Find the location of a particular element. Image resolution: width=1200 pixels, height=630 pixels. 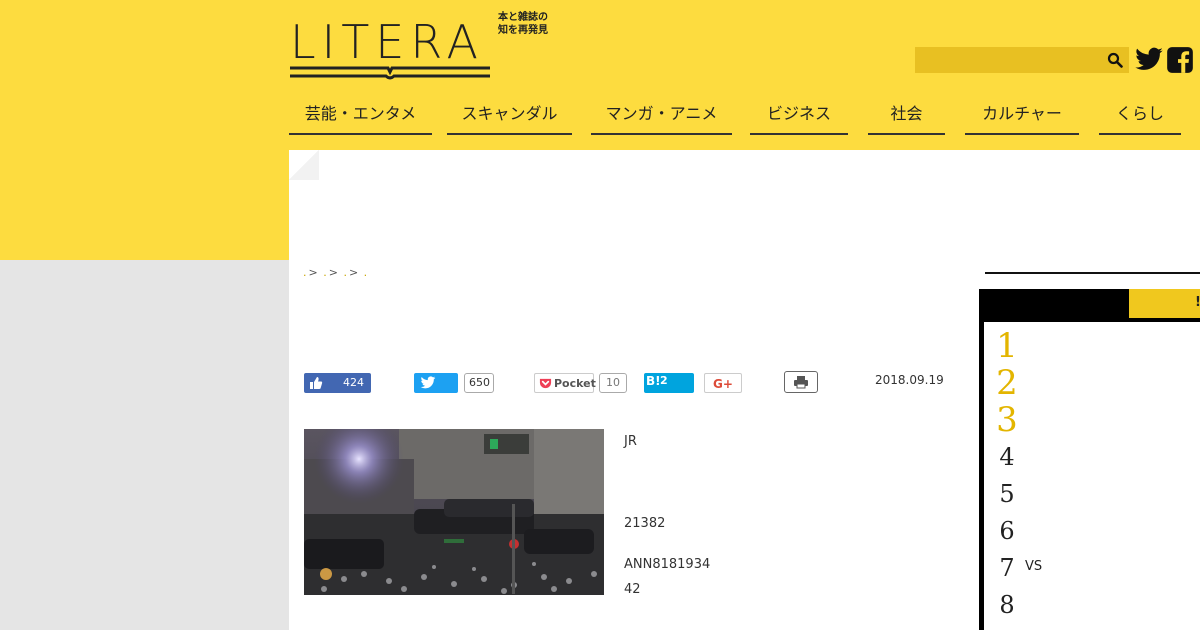

nav-item-manga-anime: マンガ・アニメ is located at coordinates (661, 117).